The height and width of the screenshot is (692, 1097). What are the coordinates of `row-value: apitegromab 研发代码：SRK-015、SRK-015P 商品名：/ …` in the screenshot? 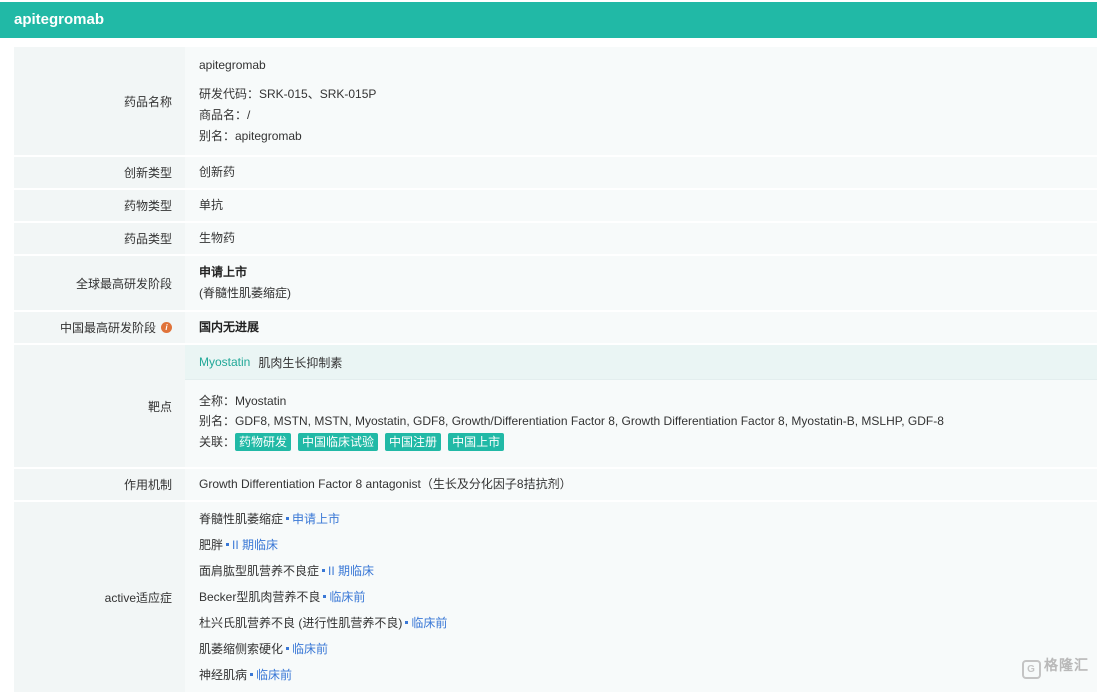 It's located at (641, 101).